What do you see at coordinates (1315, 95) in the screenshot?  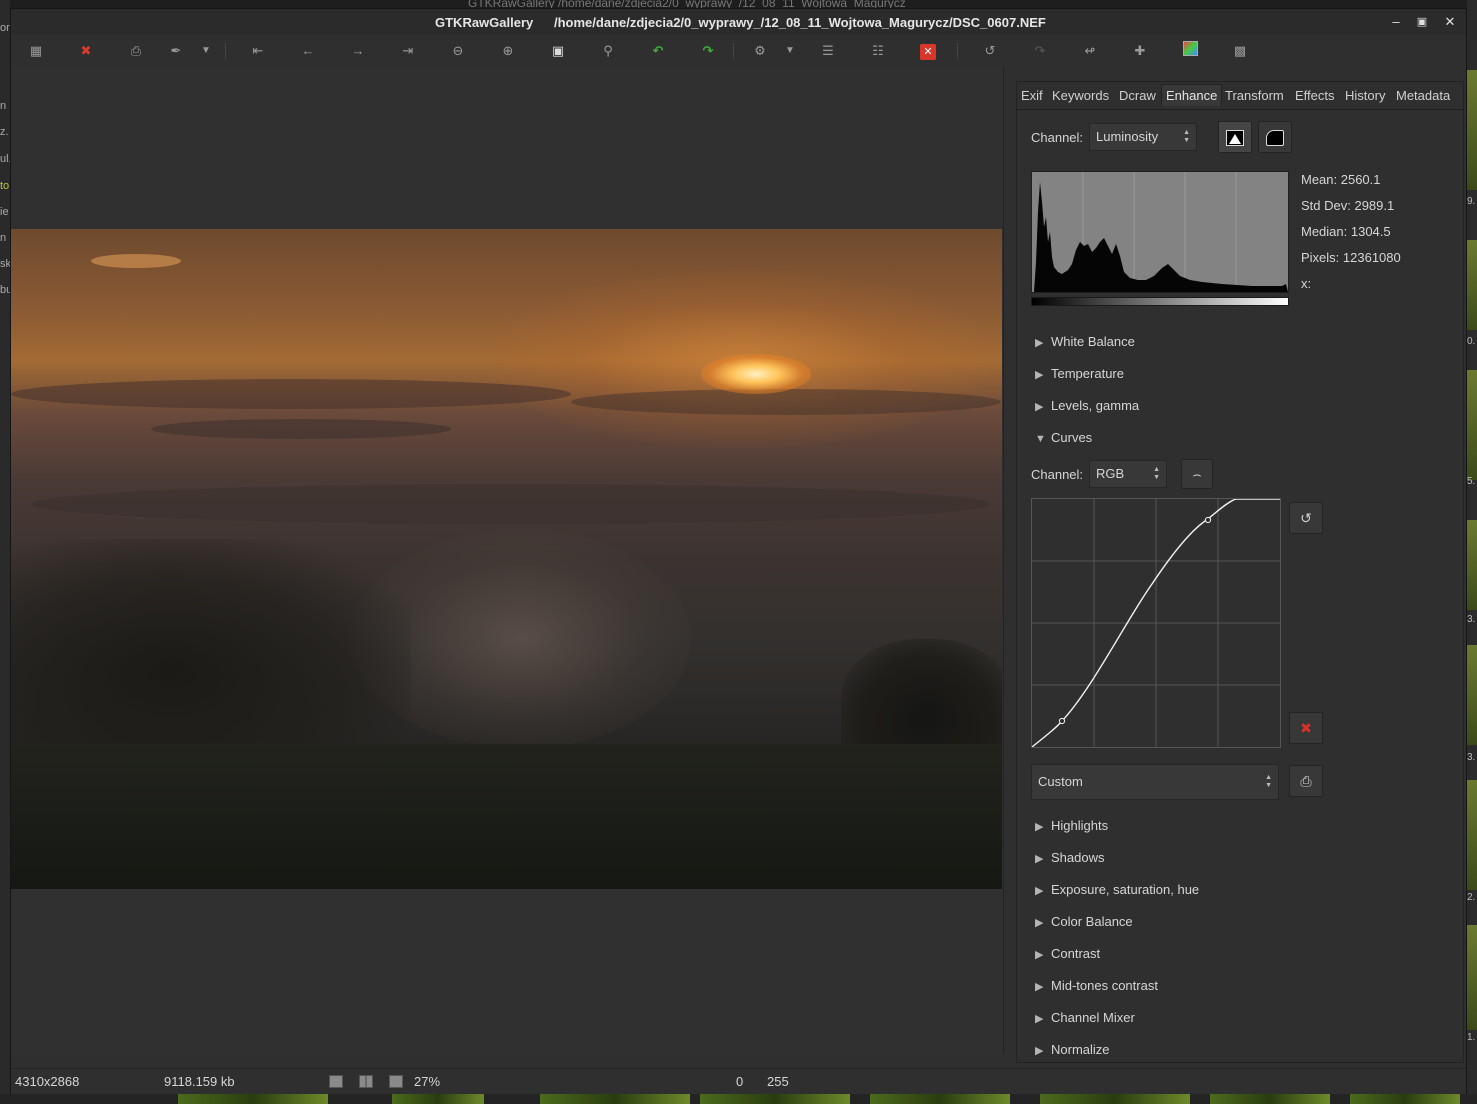 I see `tab-effects: Effects` at bounding box center [1315, 95].